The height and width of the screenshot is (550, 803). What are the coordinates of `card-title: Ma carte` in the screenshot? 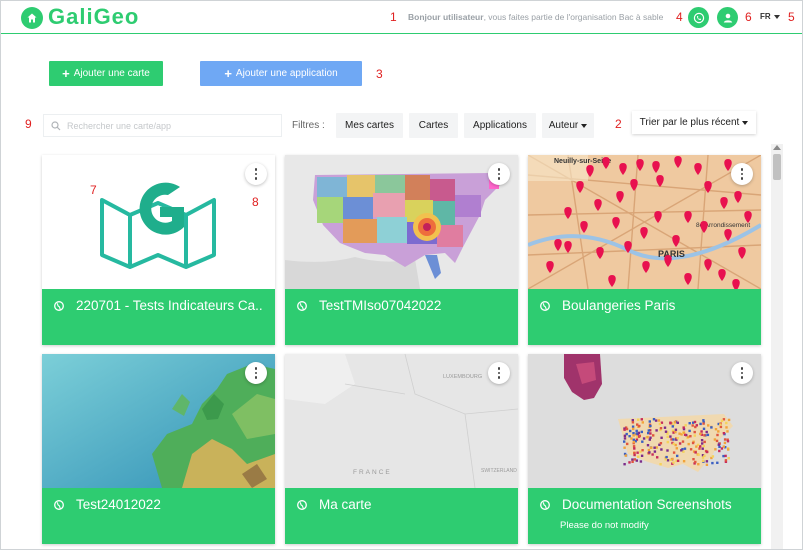 It's located at (401, 504).